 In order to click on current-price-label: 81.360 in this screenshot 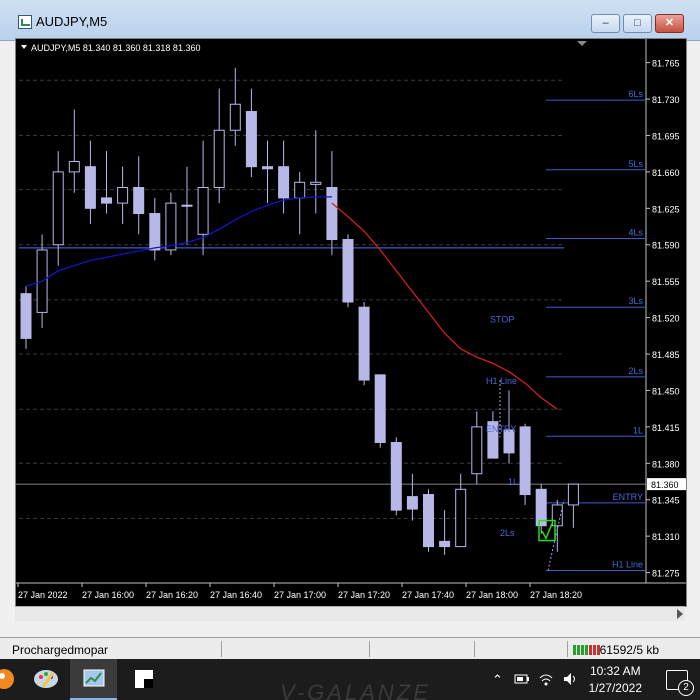, I will do `click(665, 485)`.